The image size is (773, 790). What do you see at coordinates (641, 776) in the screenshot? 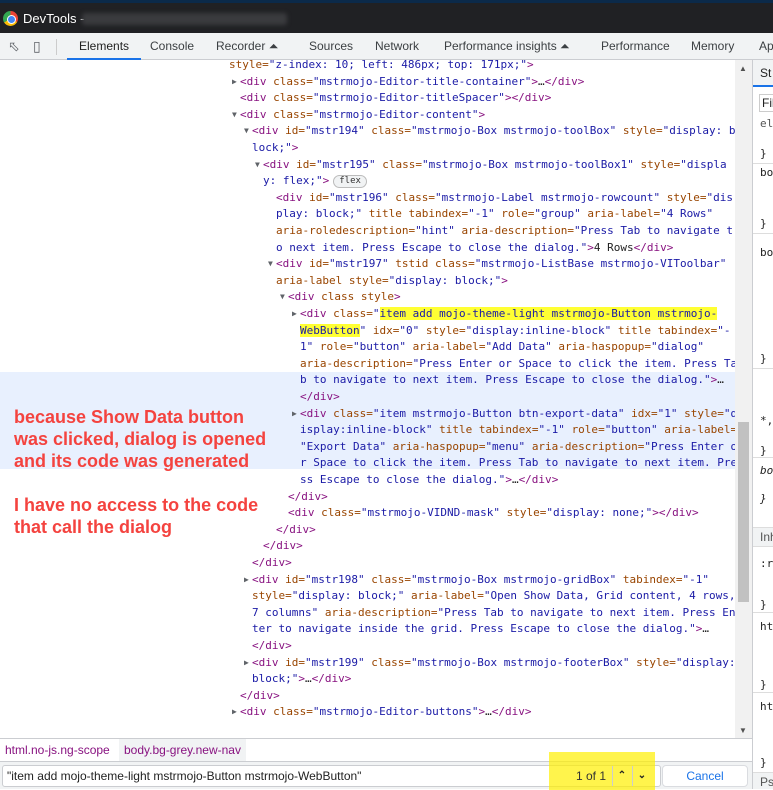
I see `chevron-down-icon: ⌄` at bounding box center [641, 776].